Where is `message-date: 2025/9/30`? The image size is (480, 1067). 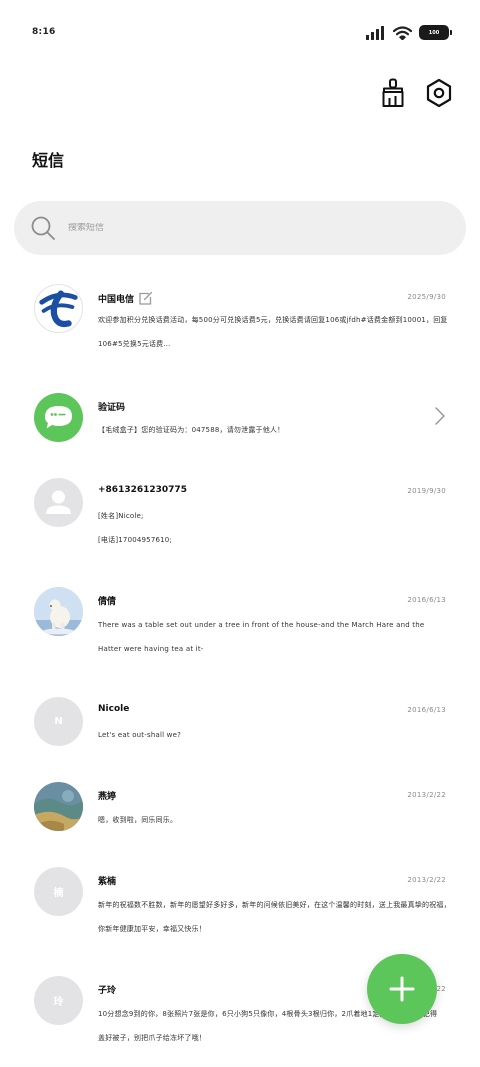
message-date: 2025/9/30 is located at coordinates (426, 297).